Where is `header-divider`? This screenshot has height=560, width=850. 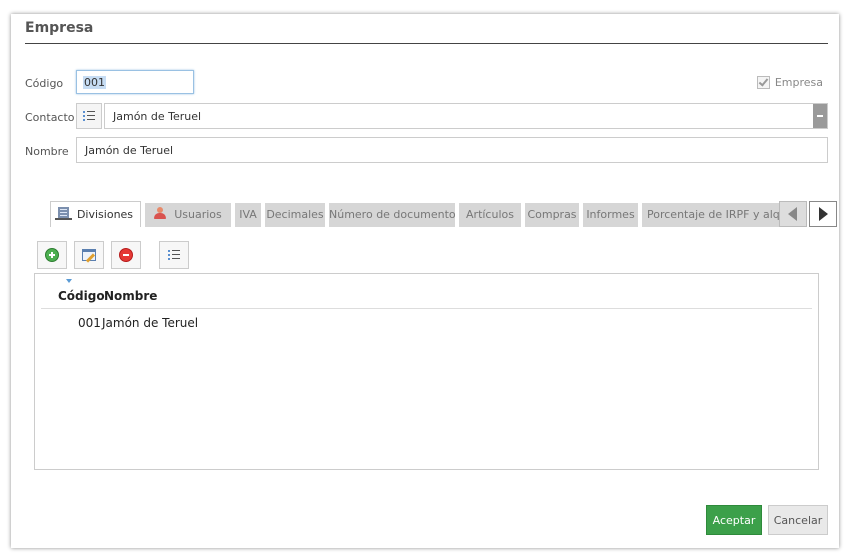 header-divider is located at coordinates (426, 308).